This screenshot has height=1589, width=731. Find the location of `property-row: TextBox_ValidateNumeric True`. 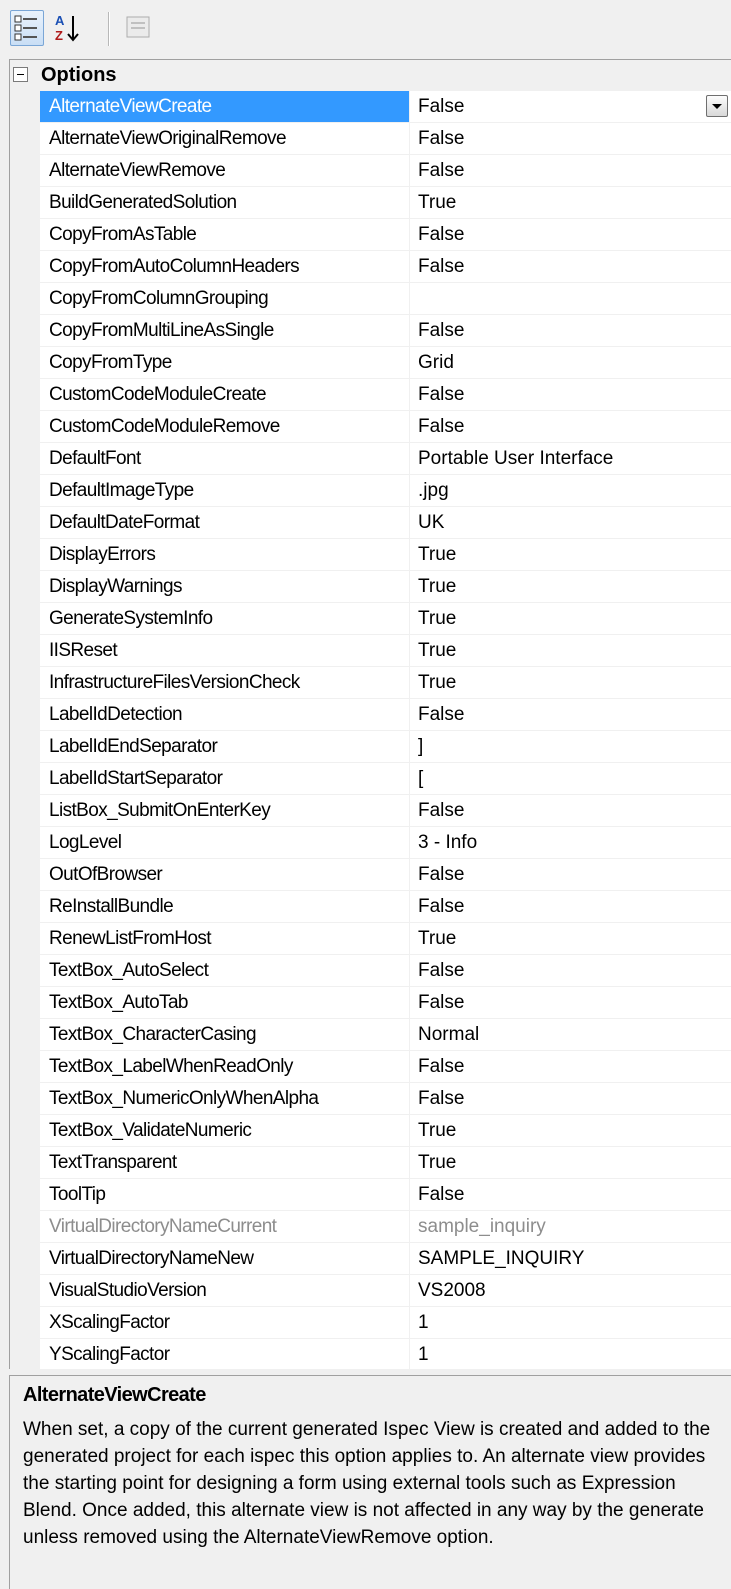

property-row: TextBox_ValidateNumeric True is located at coordinates (385, 1131).